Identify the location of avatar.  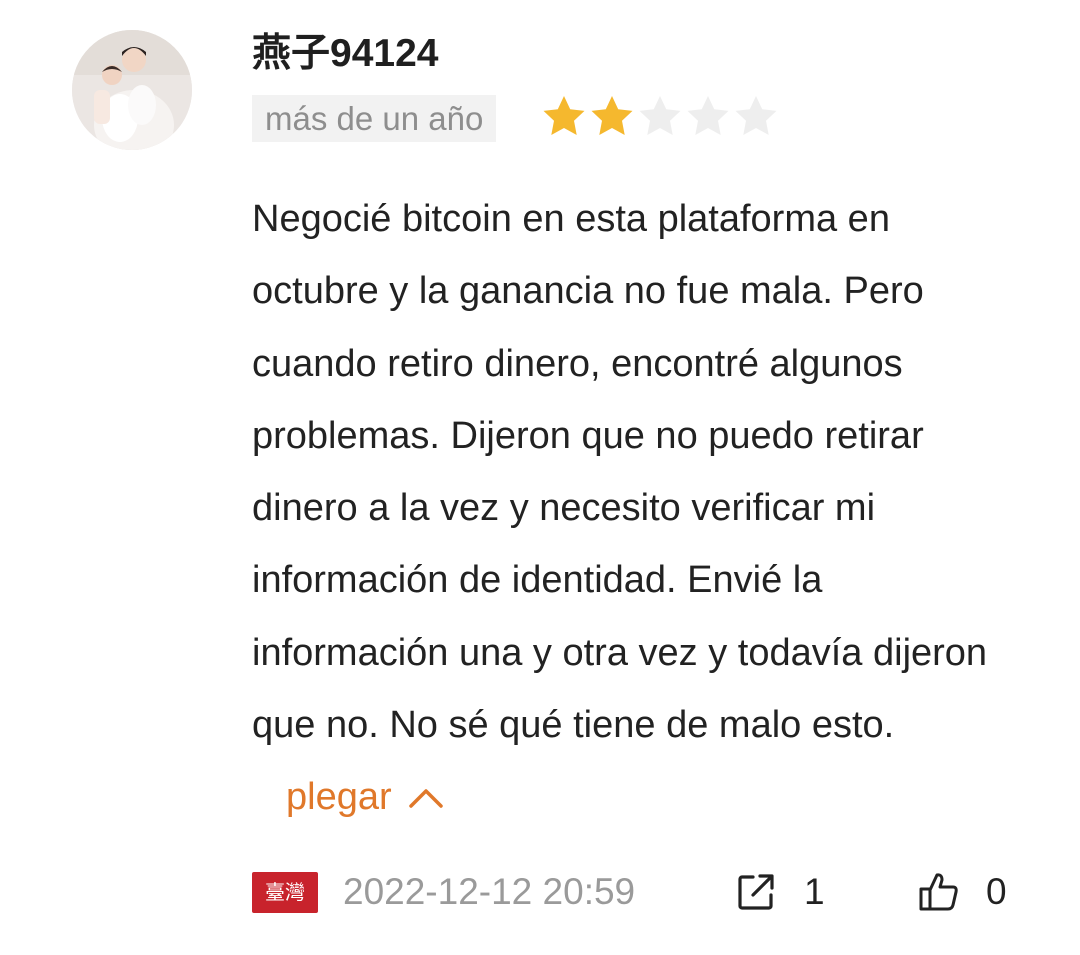
(132, 90).